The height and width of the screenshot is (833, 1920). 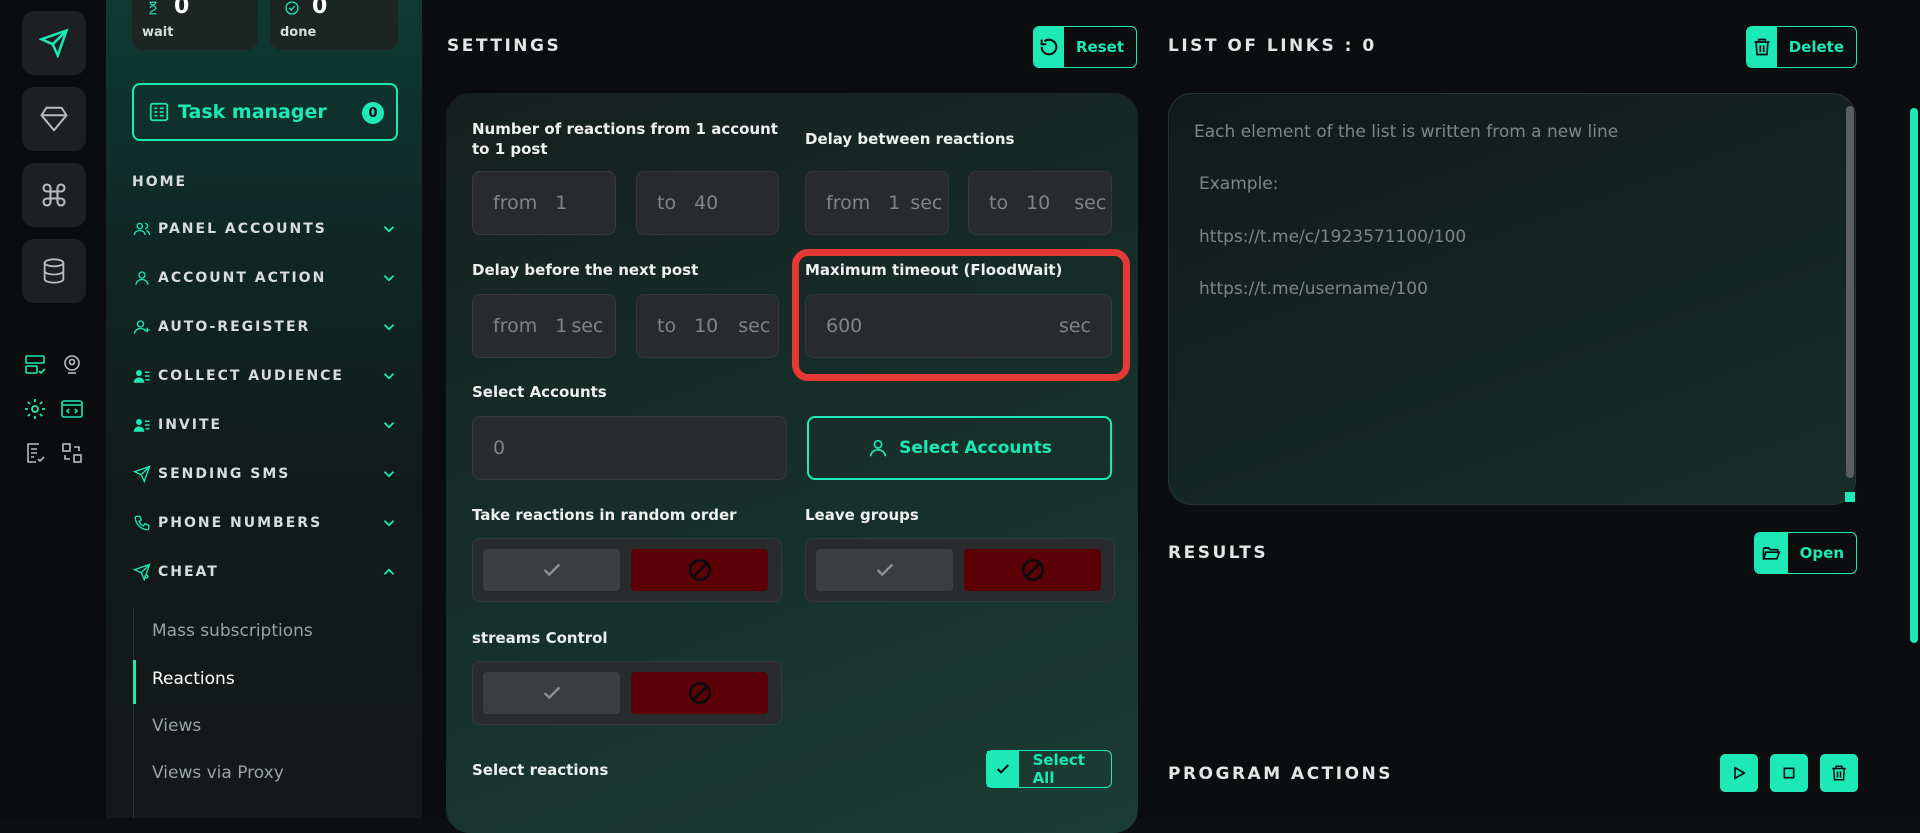 I want to click on next-to-value: 10, so click(x=706, y=326).